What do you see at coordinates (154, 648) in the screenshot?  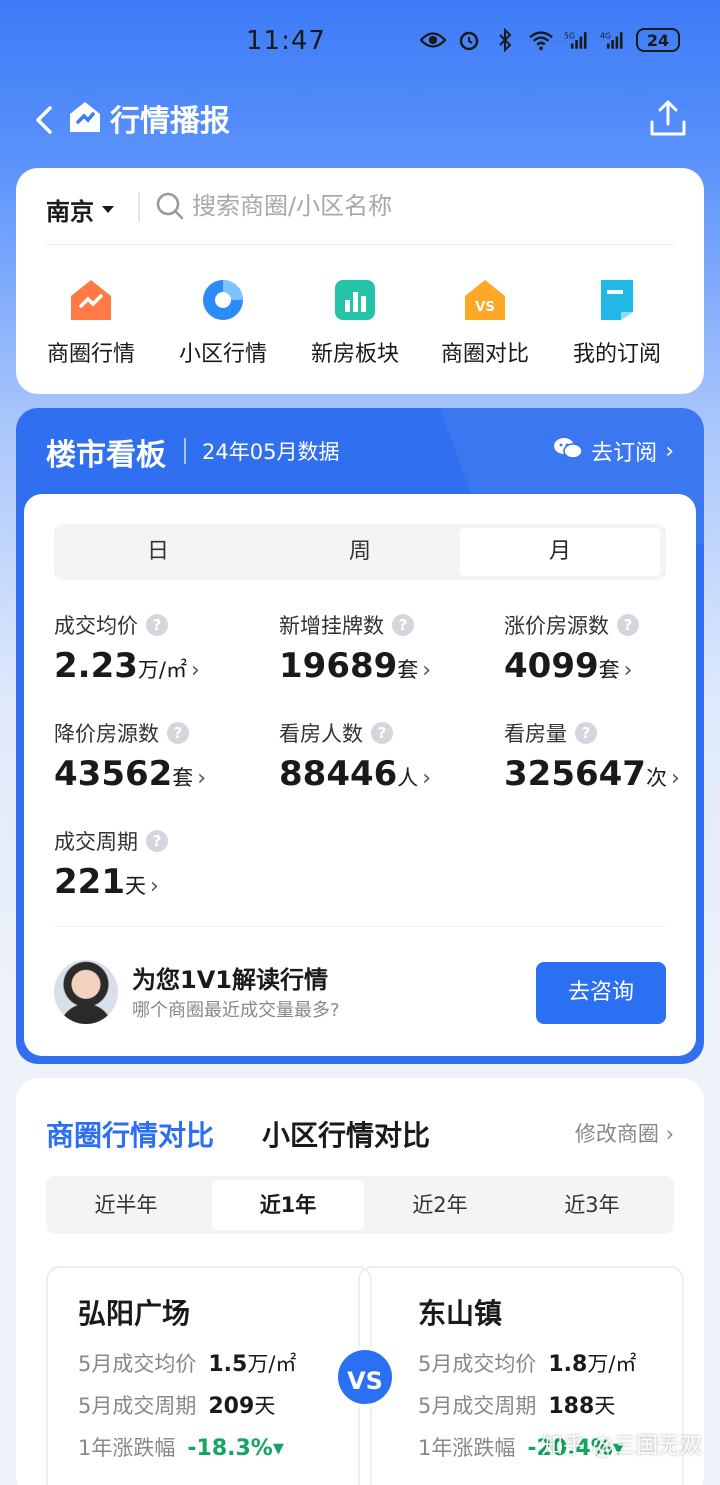 I see `metric-avg-price: 成交均价? 2.23万/㎡ ›` at bounding box center [154, 648].